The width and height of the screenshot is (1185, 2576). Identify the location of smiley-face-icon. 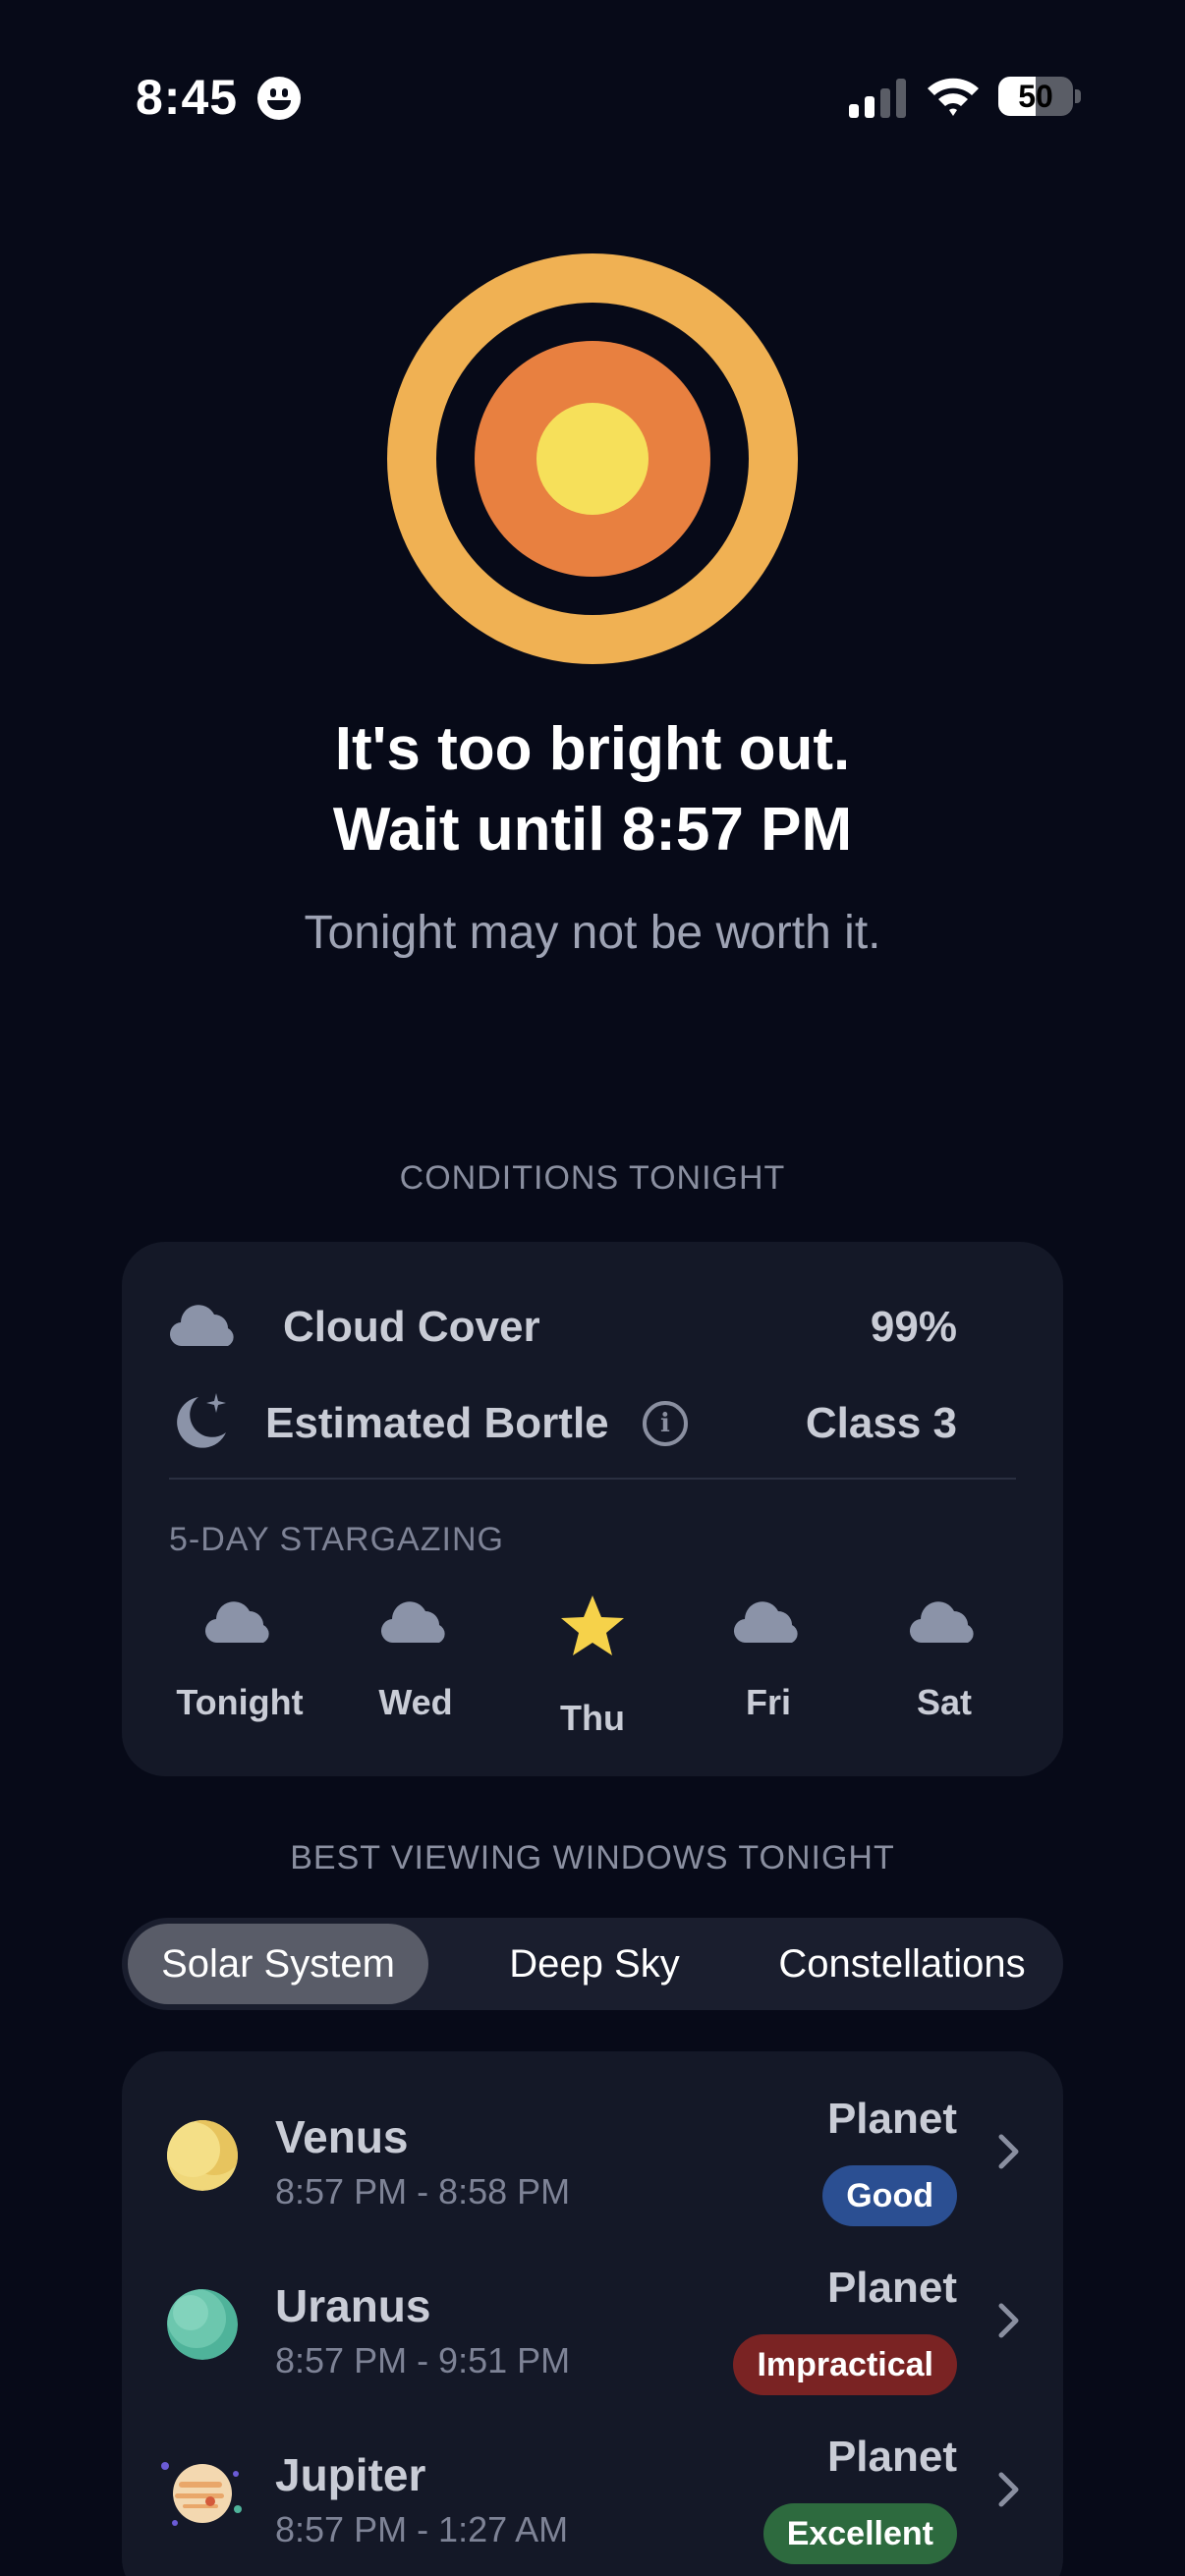
(279, 98).